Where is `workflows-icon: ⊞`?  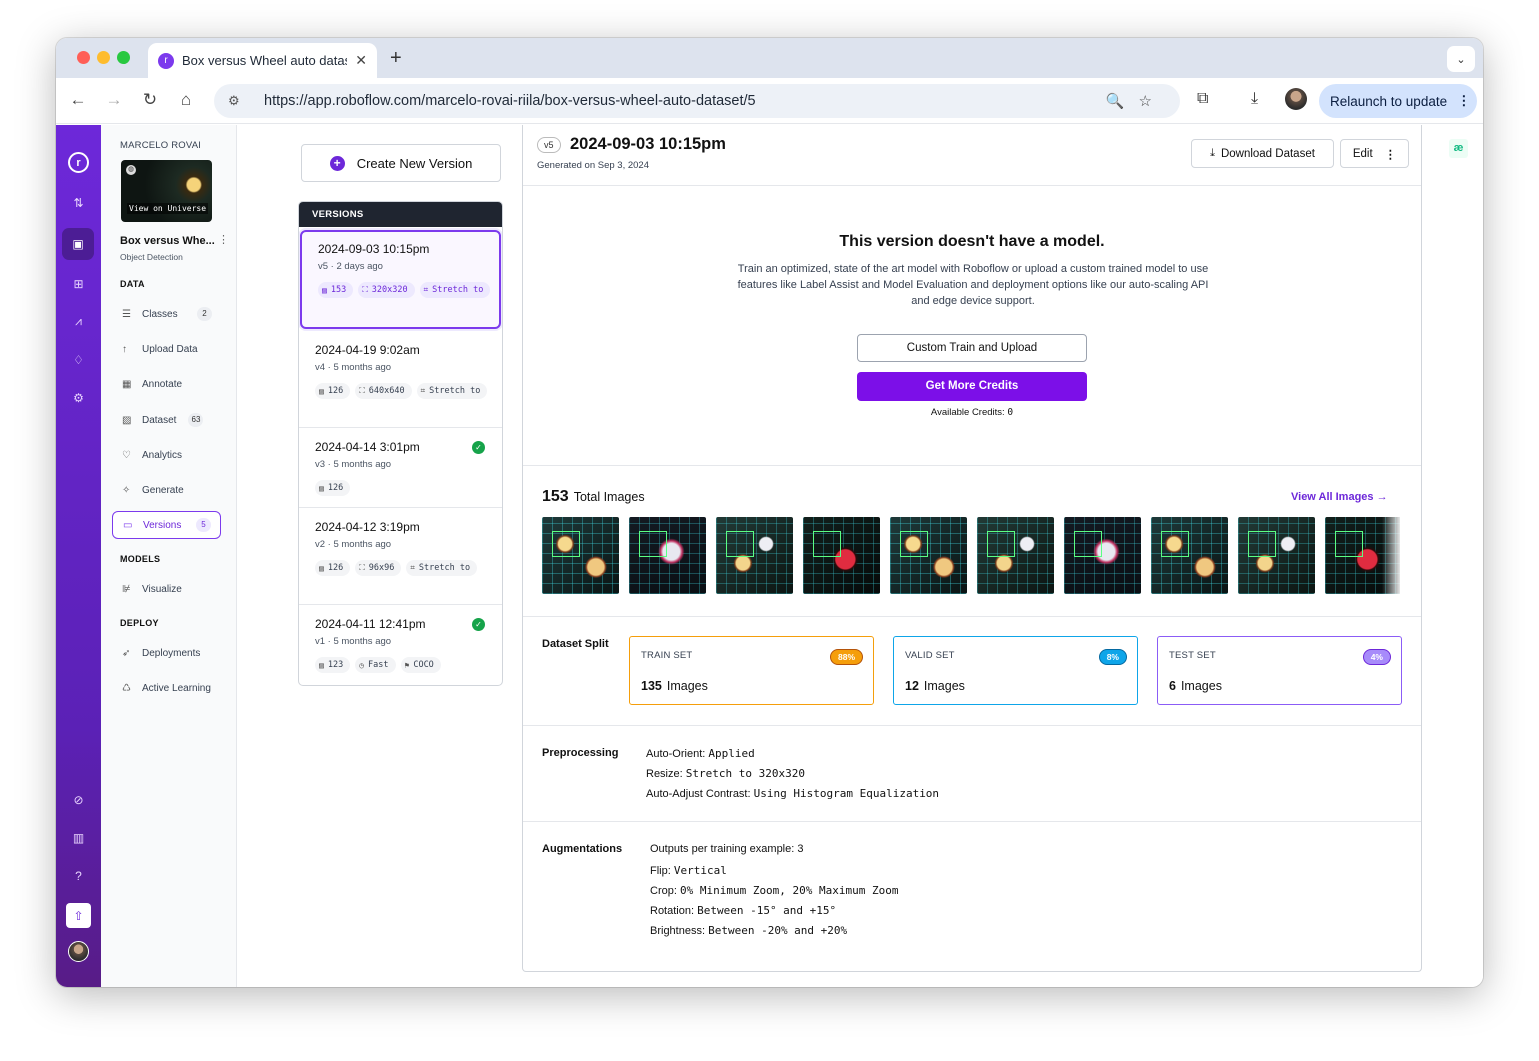
workflows-icon: ⊞ is located at coordinates (78, 283).